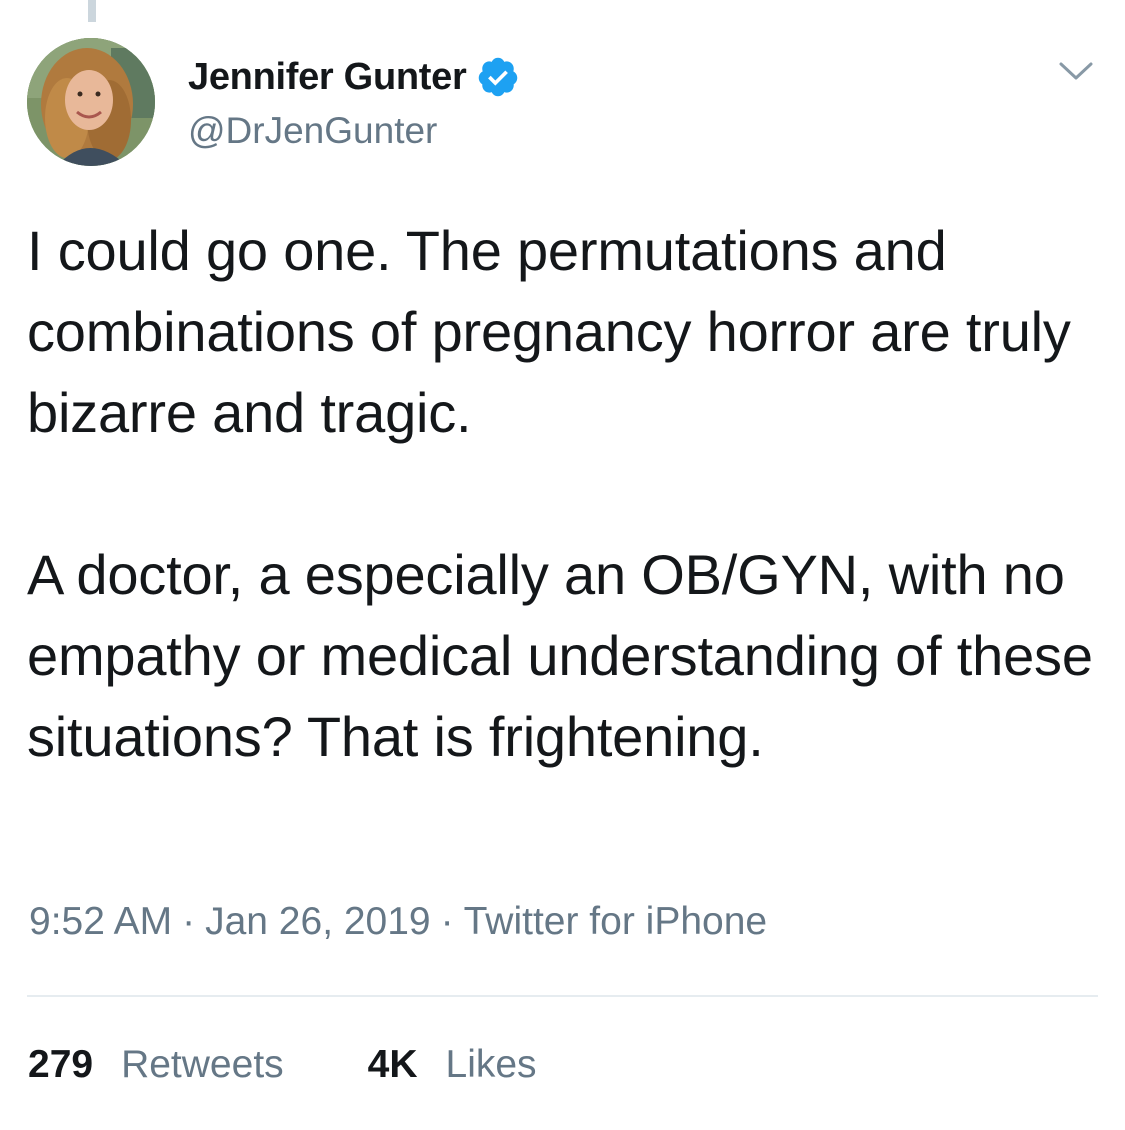  I want to click on chevron-down-icon, so click(1076, 70).